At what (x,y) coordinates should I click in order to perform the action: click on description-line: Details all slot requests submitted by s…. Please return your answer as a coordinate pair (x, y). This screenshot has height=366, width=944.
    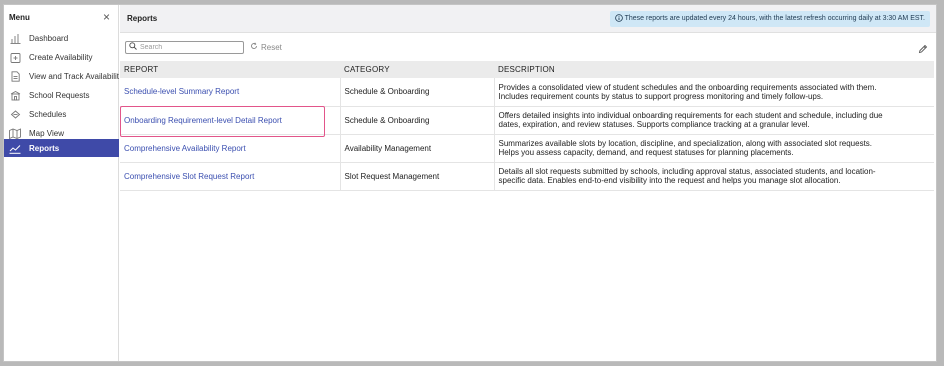
    Looking at the image, I should click on (687, 171).